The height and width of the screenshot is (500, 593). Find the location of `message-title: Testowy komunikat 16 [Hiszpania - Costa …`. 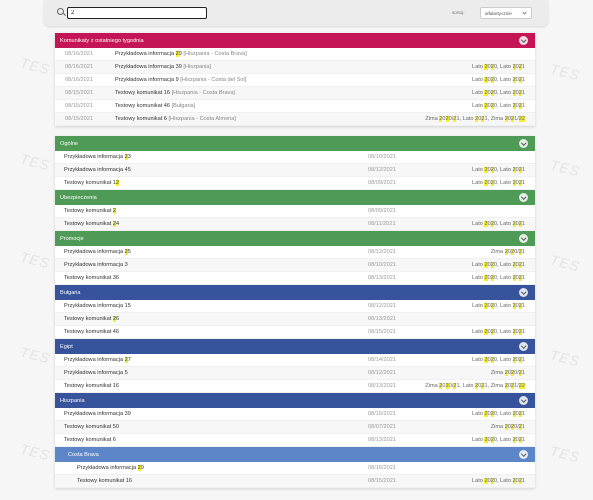

message-title: Testowy komunikat 16 [Hiszpania - Costa … is located at coordinates (175, 93).